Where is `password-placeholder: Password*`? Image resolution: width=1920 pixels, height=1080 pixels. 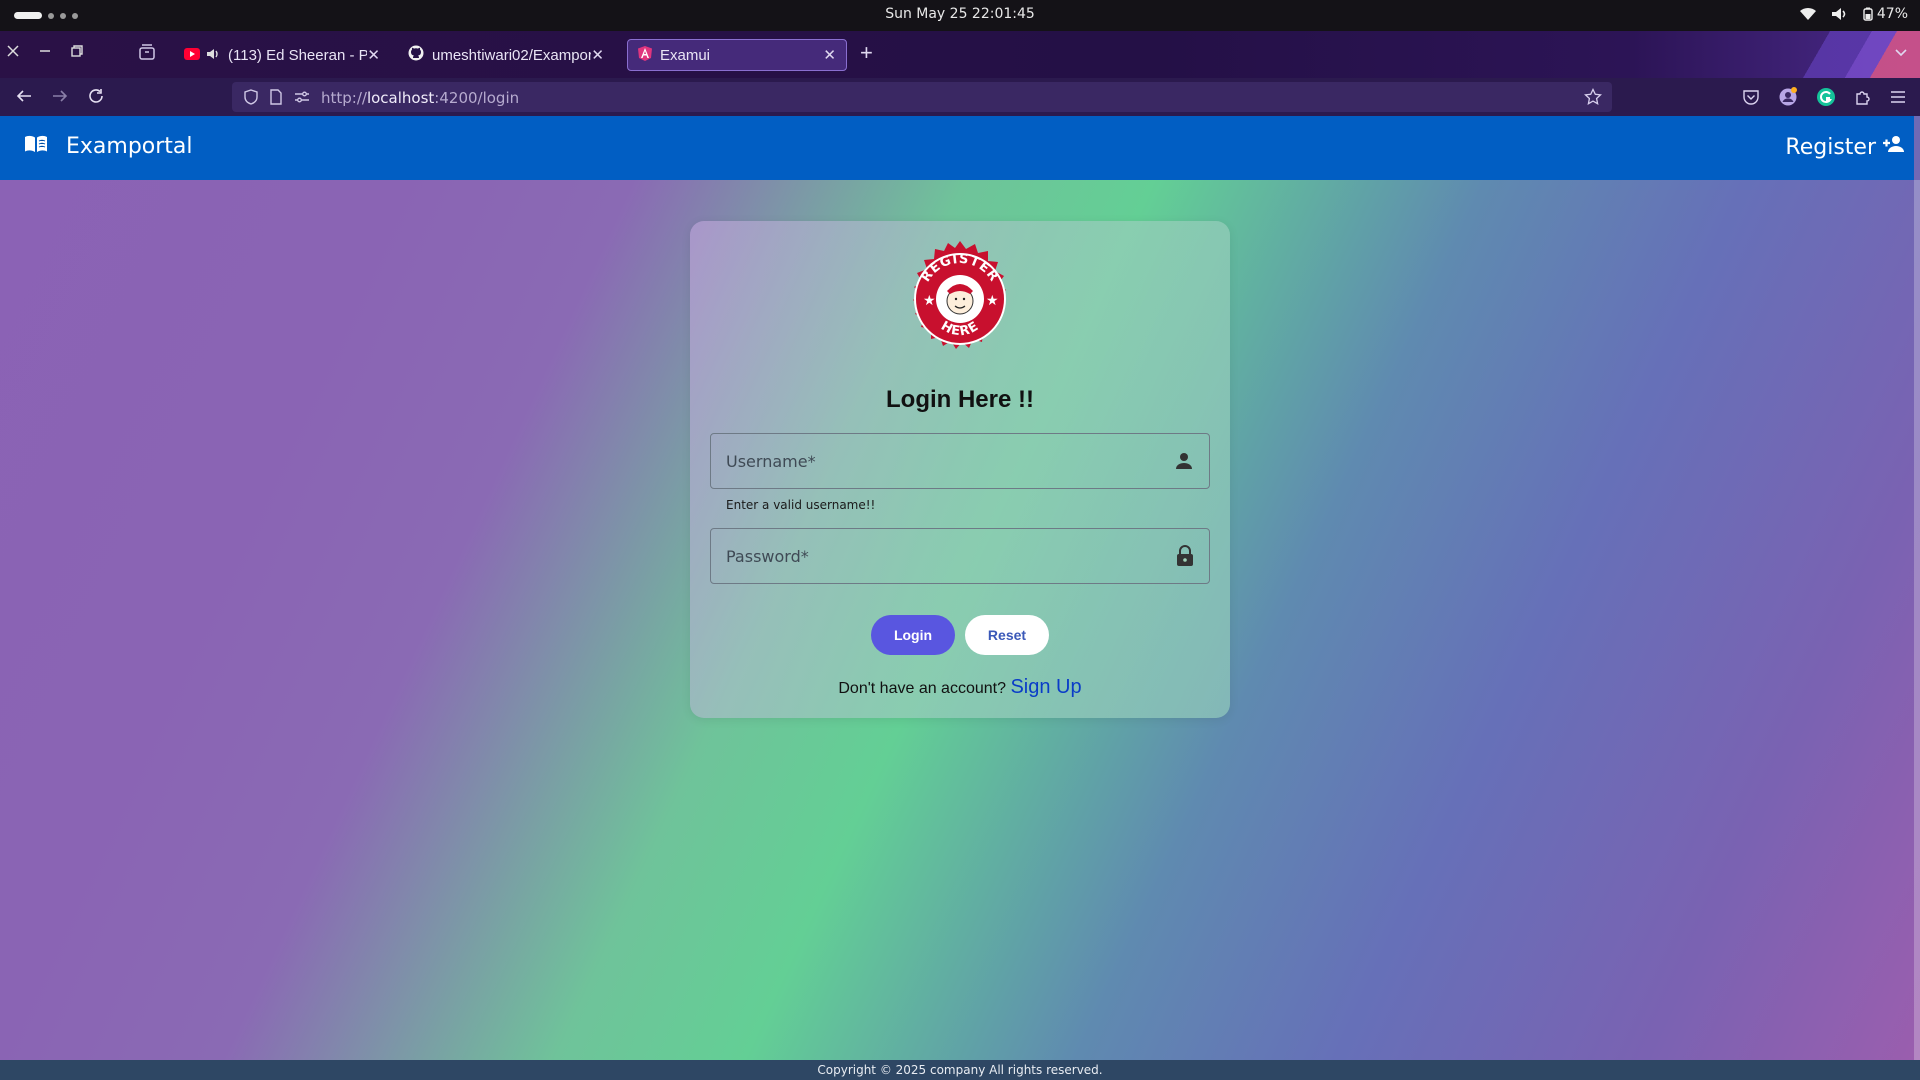
password-placeholder: Password* is located at coordinates (767, 556).